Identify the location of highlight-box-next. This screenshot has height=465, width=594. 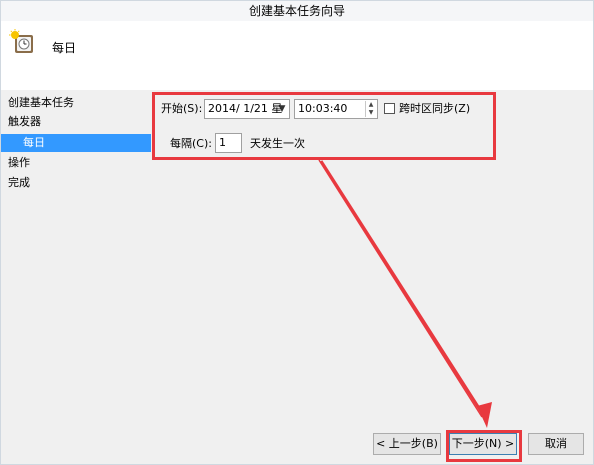
(484, 446).